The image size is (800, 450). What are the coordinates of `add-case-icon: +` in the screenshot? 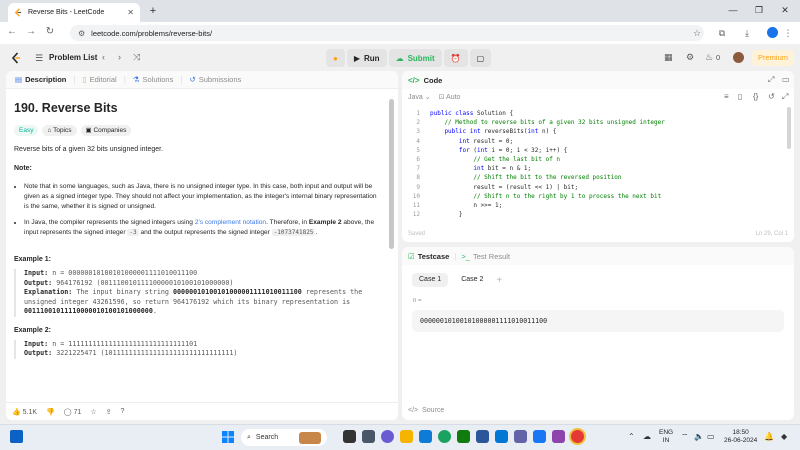 It's located at (499, 280).